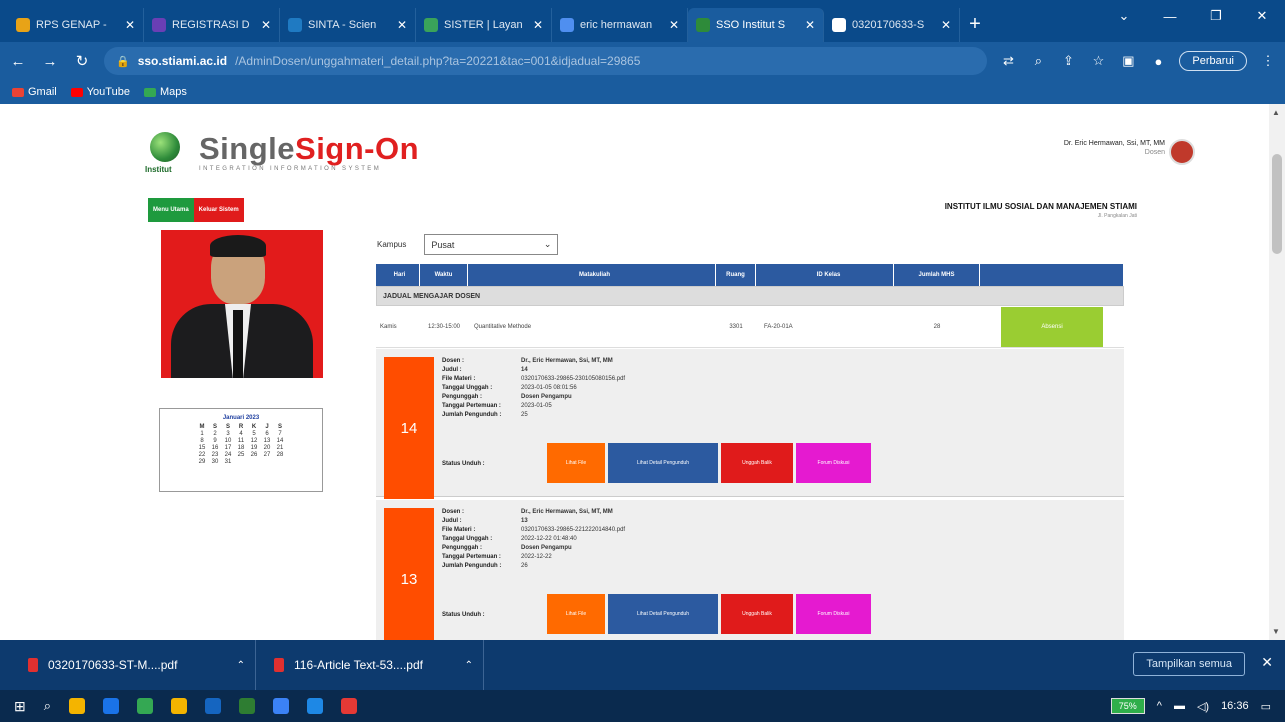  I want to click on calendar-date: 11, so click(241, 441).